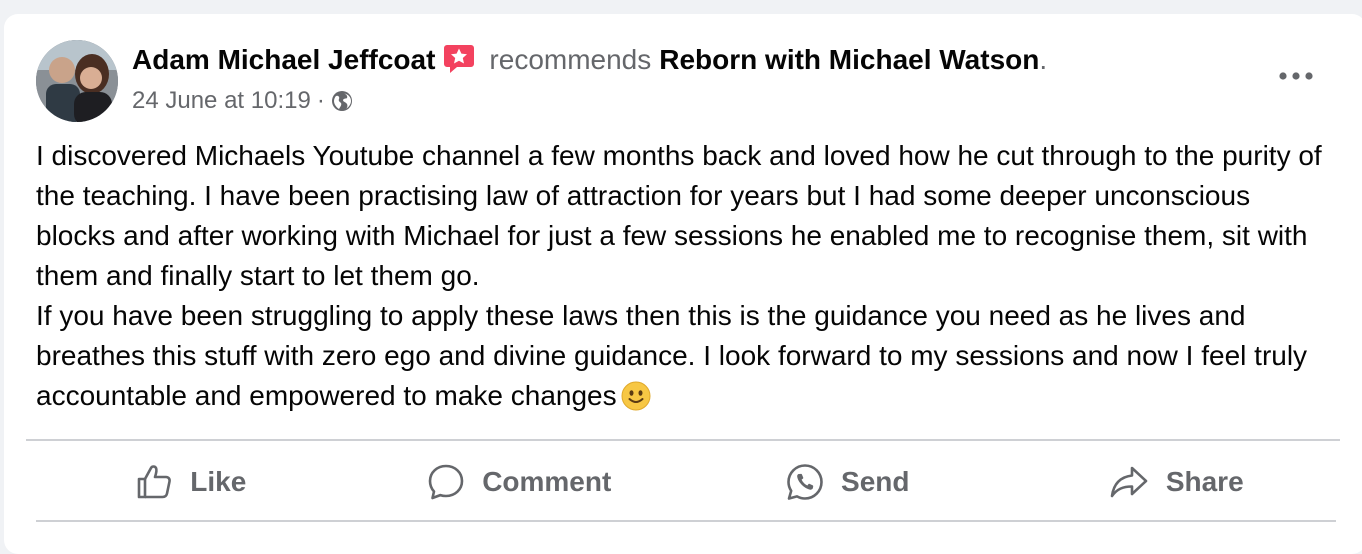 Image resolution: width=1362 pixels, height=554 pixels. I want to click on avatar, so click(77, 81).